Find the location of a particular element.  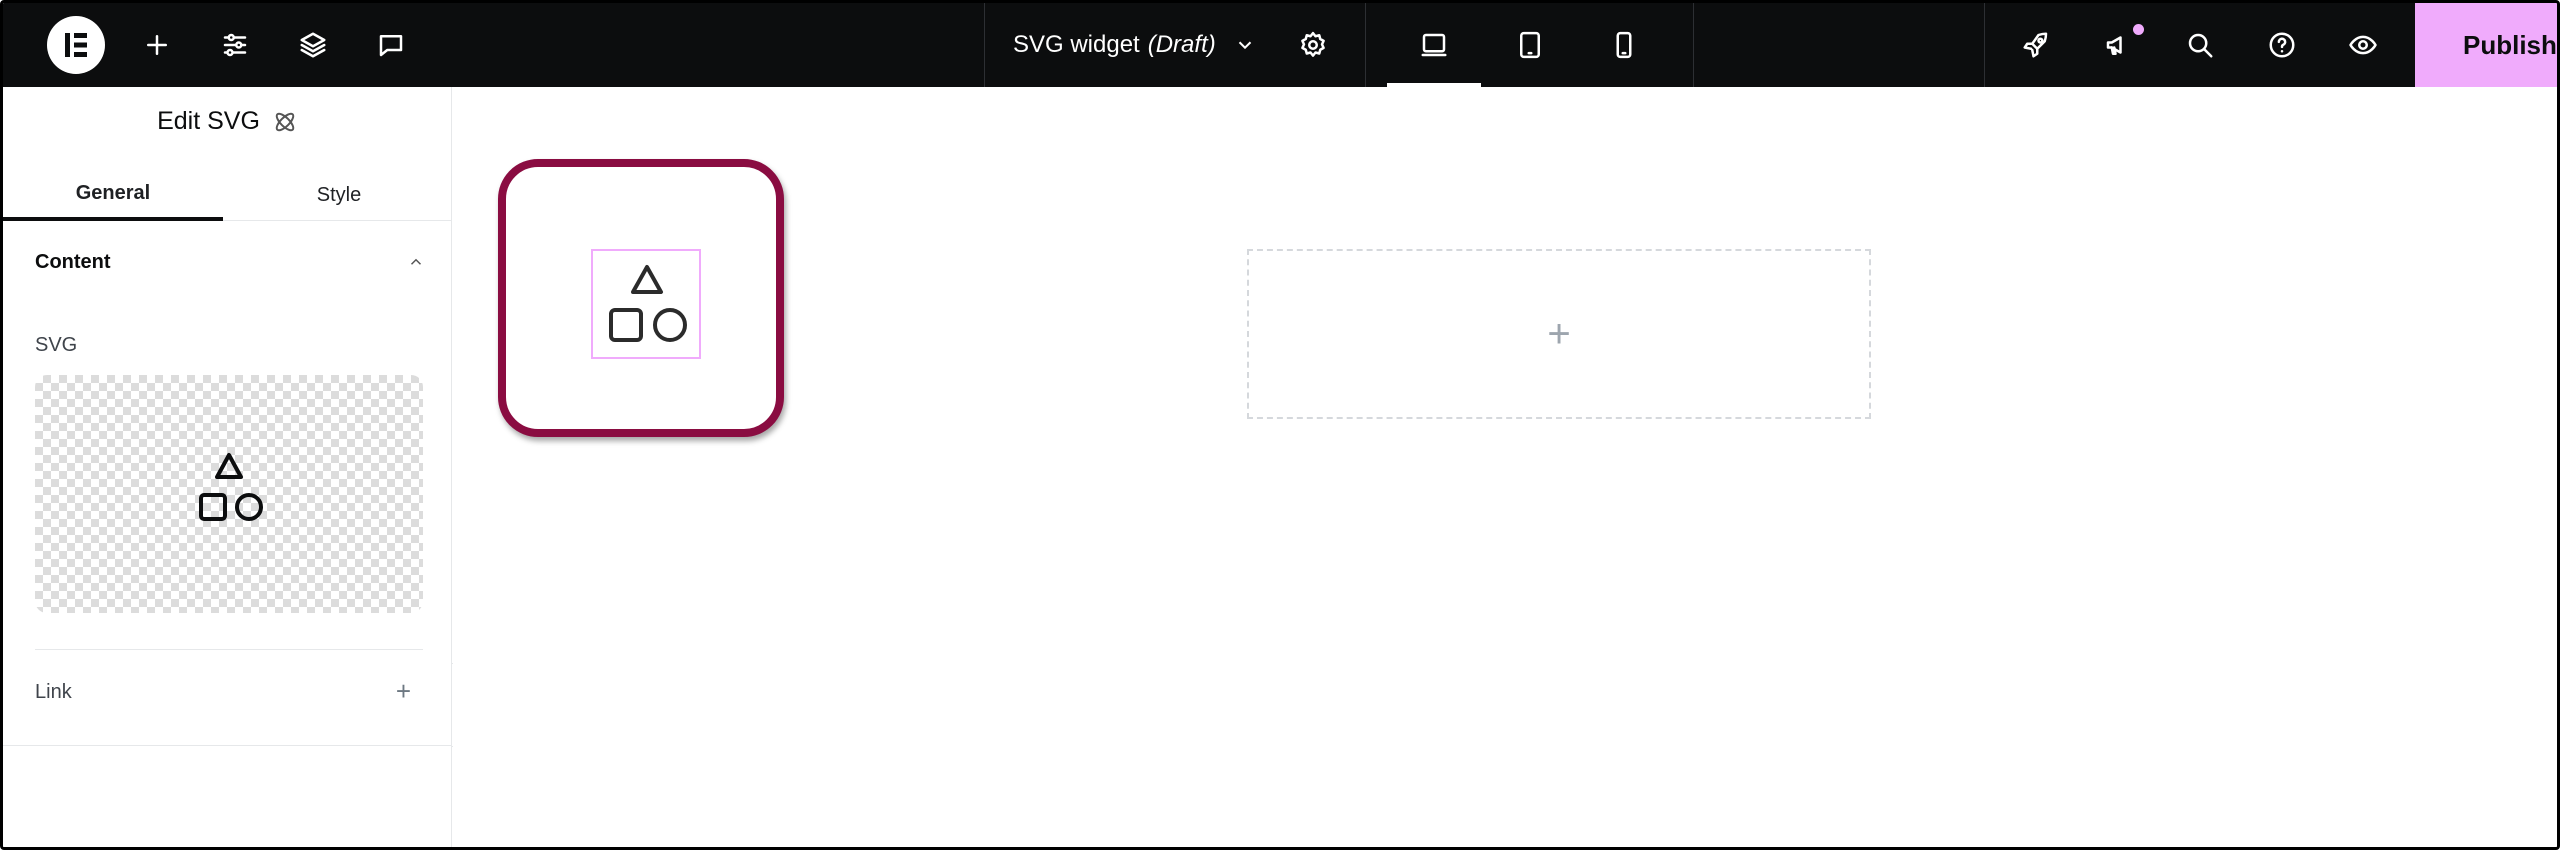

elementor-logo-icon is located at coordinates (76, 45).